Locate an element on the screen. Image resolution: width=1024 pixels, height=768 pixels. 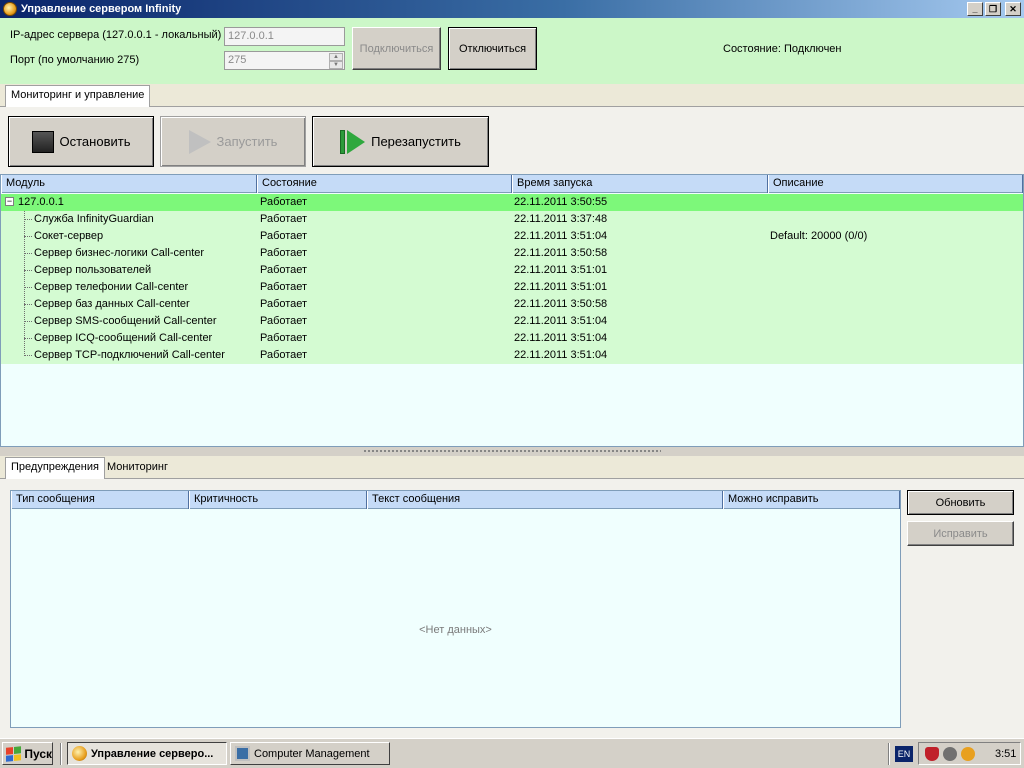
modules-grid-header: Модуль Состояние Время запуска Описание is located at coordinates (512, 184).